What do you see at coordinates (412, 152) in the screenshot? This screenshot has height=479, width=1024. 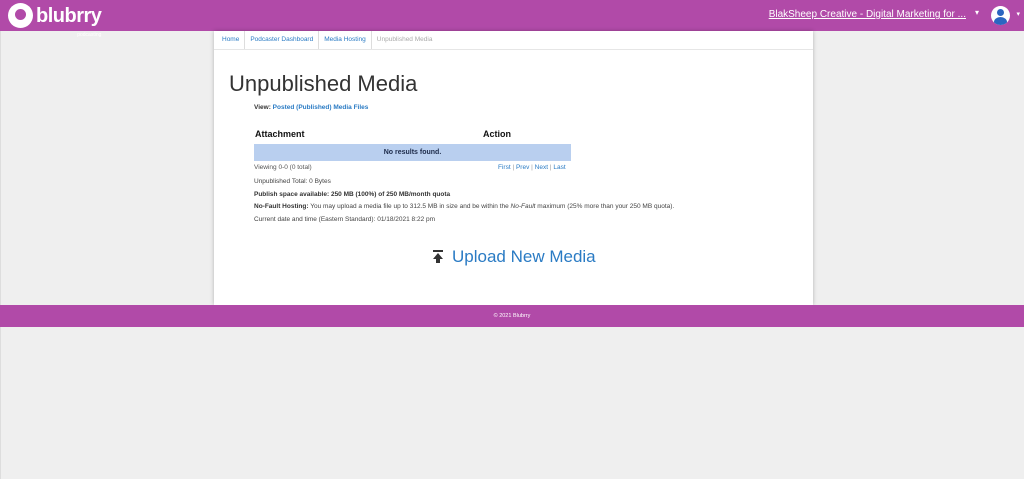 I see `no-results-row: No results found.` at bounding box center [412, 152].